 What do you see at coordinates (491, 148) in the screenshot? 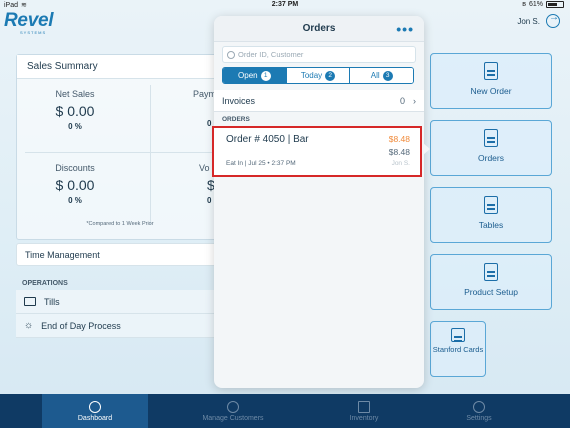
I see `orders-tile: Orders` at bounding box center [491, 148].